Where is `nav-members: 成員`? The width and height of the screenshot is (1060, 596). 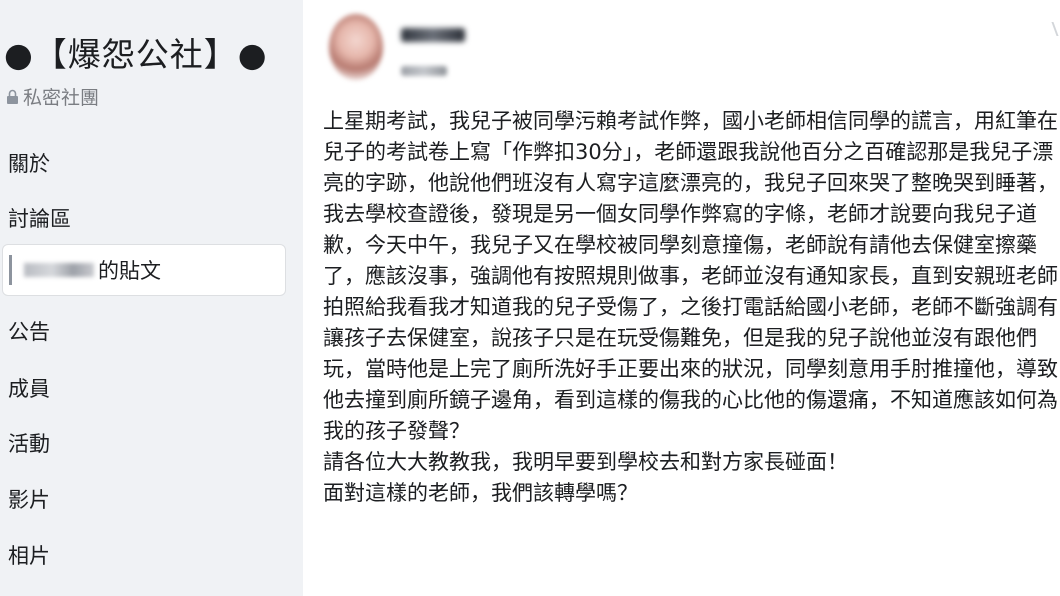
nav-members: 成員 is located at coordinates (29, 388).